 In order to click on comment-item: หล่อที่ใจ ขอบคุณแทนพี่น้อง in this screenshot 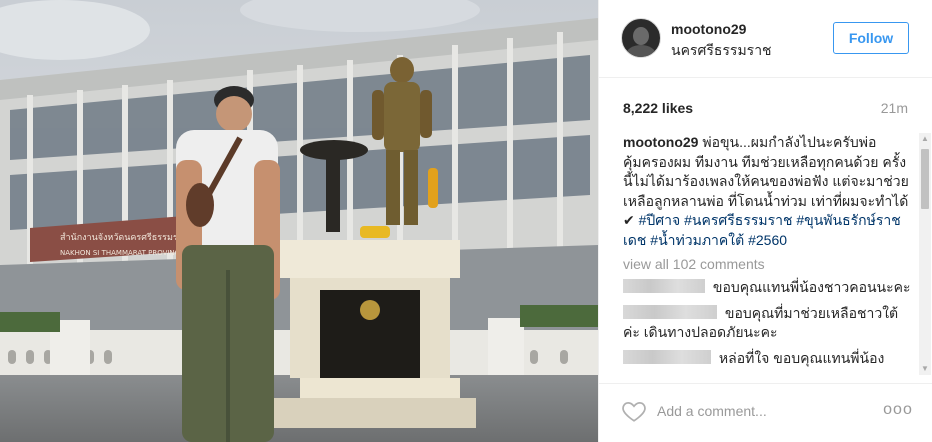, I will do `click(768, 359)`.